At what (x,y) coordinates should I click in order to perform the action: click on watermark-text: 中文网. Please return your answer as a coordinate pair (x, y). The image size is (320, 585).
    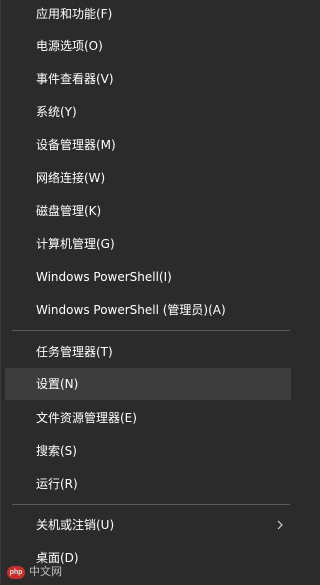
    Looking at the image, I should click on (45, 572).